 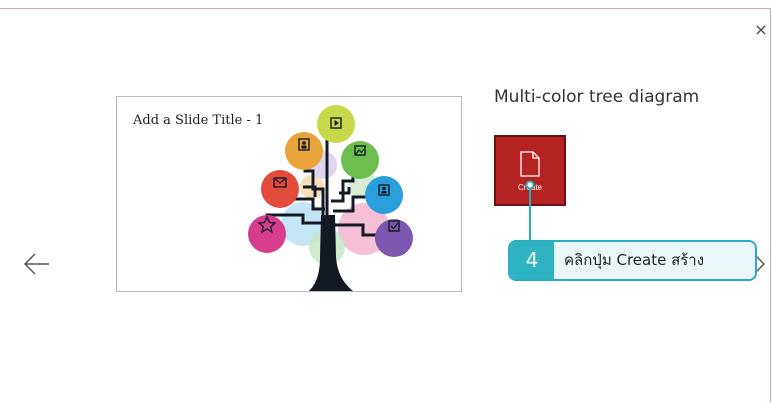 I want to click on template-title: Multi-color tree diagram, so click(x=597, y=97).